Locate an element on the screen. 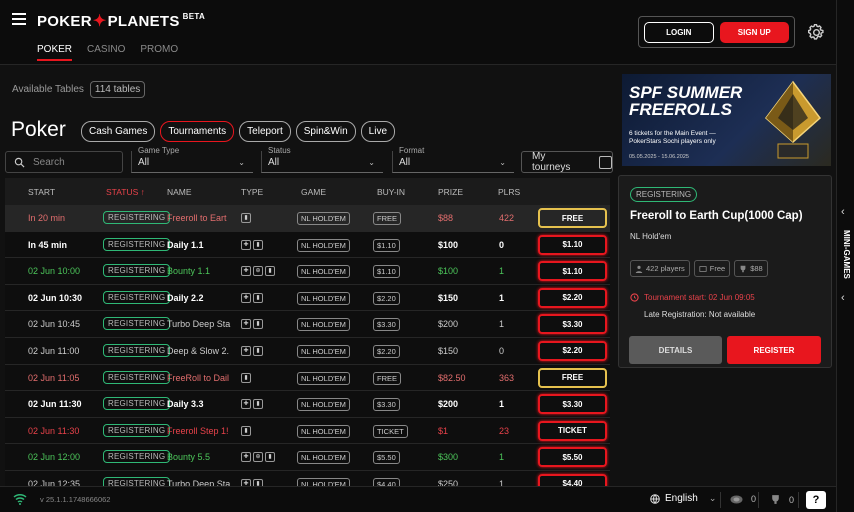 The image size is (854, 512). trophy-icon is located at coordinates (743, 268).